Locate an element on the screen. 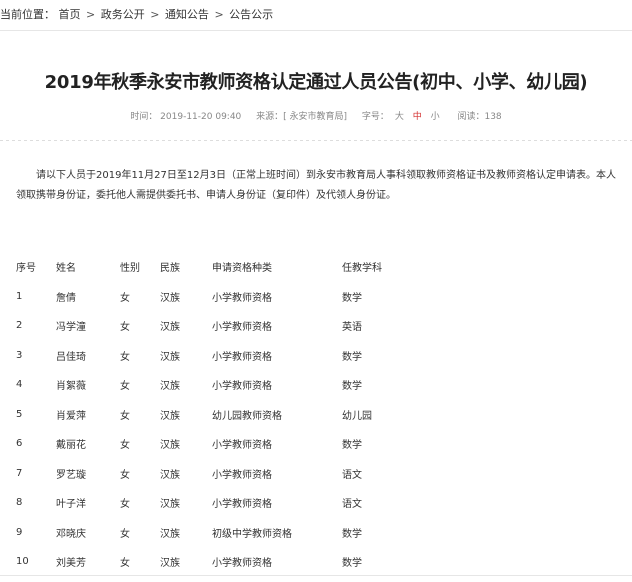 The height and width of the screenshot is (582, 632). breadcrumb-label: 当前位置： is located at coordinates (27, 14).